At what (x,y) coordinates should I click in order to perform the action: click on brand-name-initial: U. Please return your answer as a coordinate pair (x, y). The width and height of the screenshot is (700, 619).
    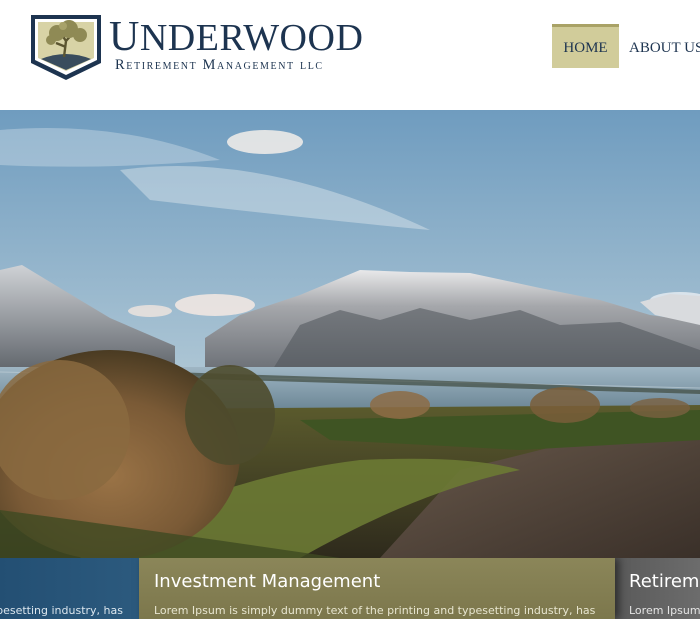
    Looking at the image, I should click on (124, 37).